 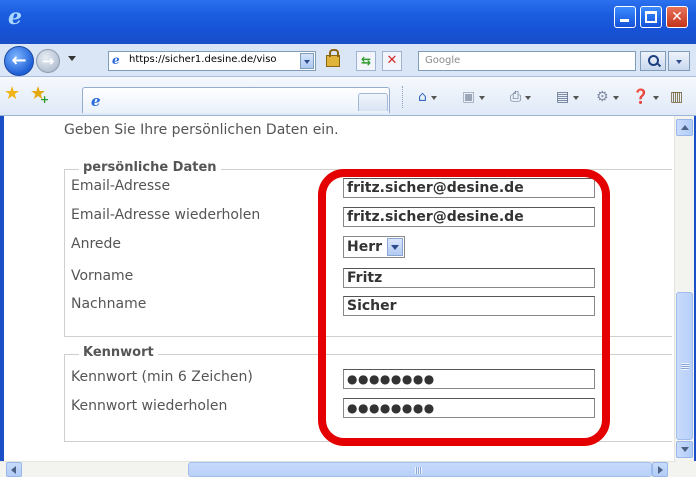 I want to click on title-bar: e ✕, so click(x=348, y=22).